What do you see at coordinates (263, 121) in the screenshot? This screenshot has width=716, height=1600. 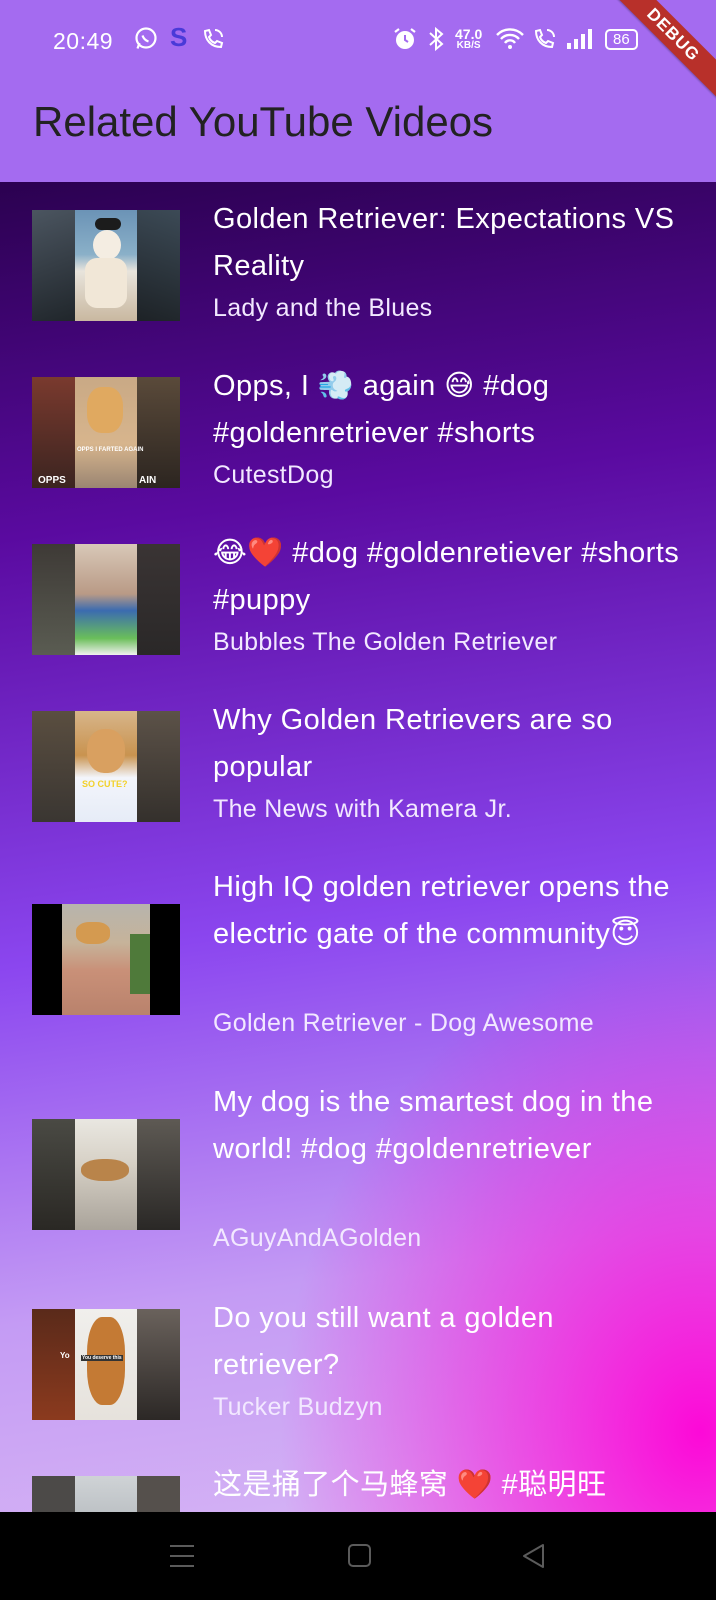 I see `page-title: Related YouTube Videos` at bounding box center [263, 121].